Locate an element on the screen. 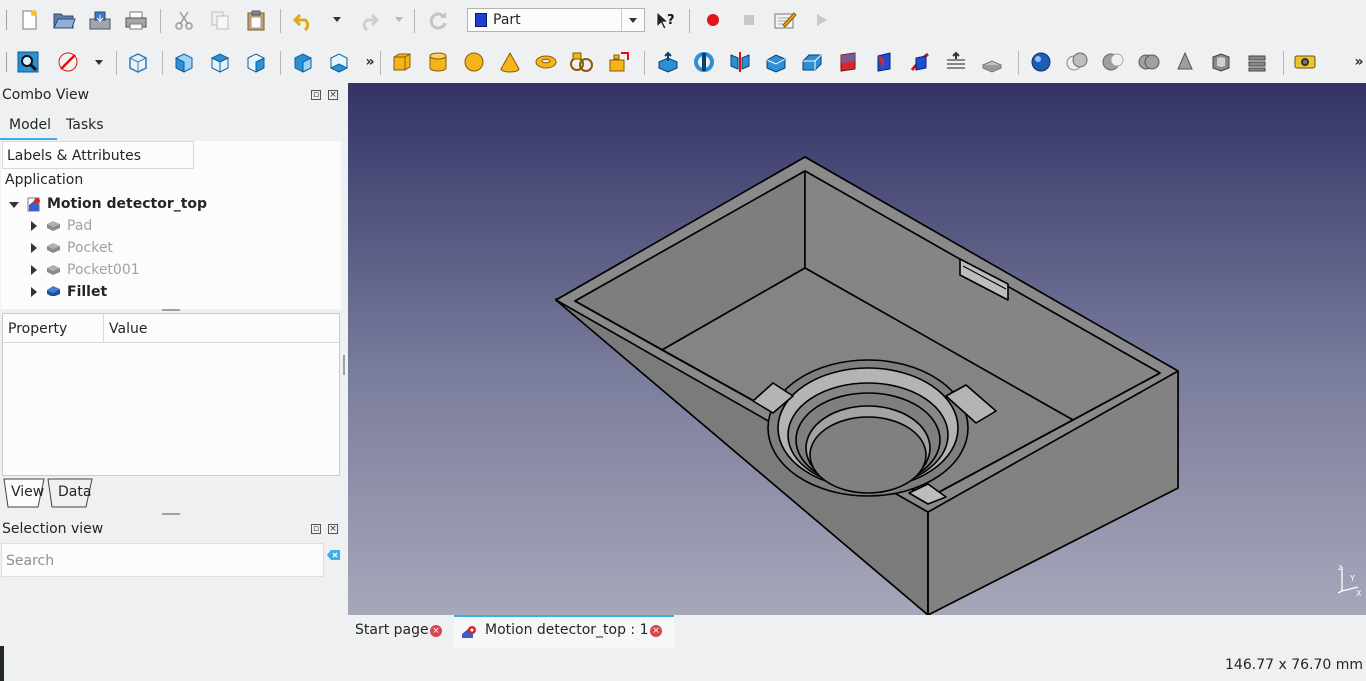 The width and height of the screenshot is (1366, 681). panel-resize-handle is located at coordinates (344, 365).